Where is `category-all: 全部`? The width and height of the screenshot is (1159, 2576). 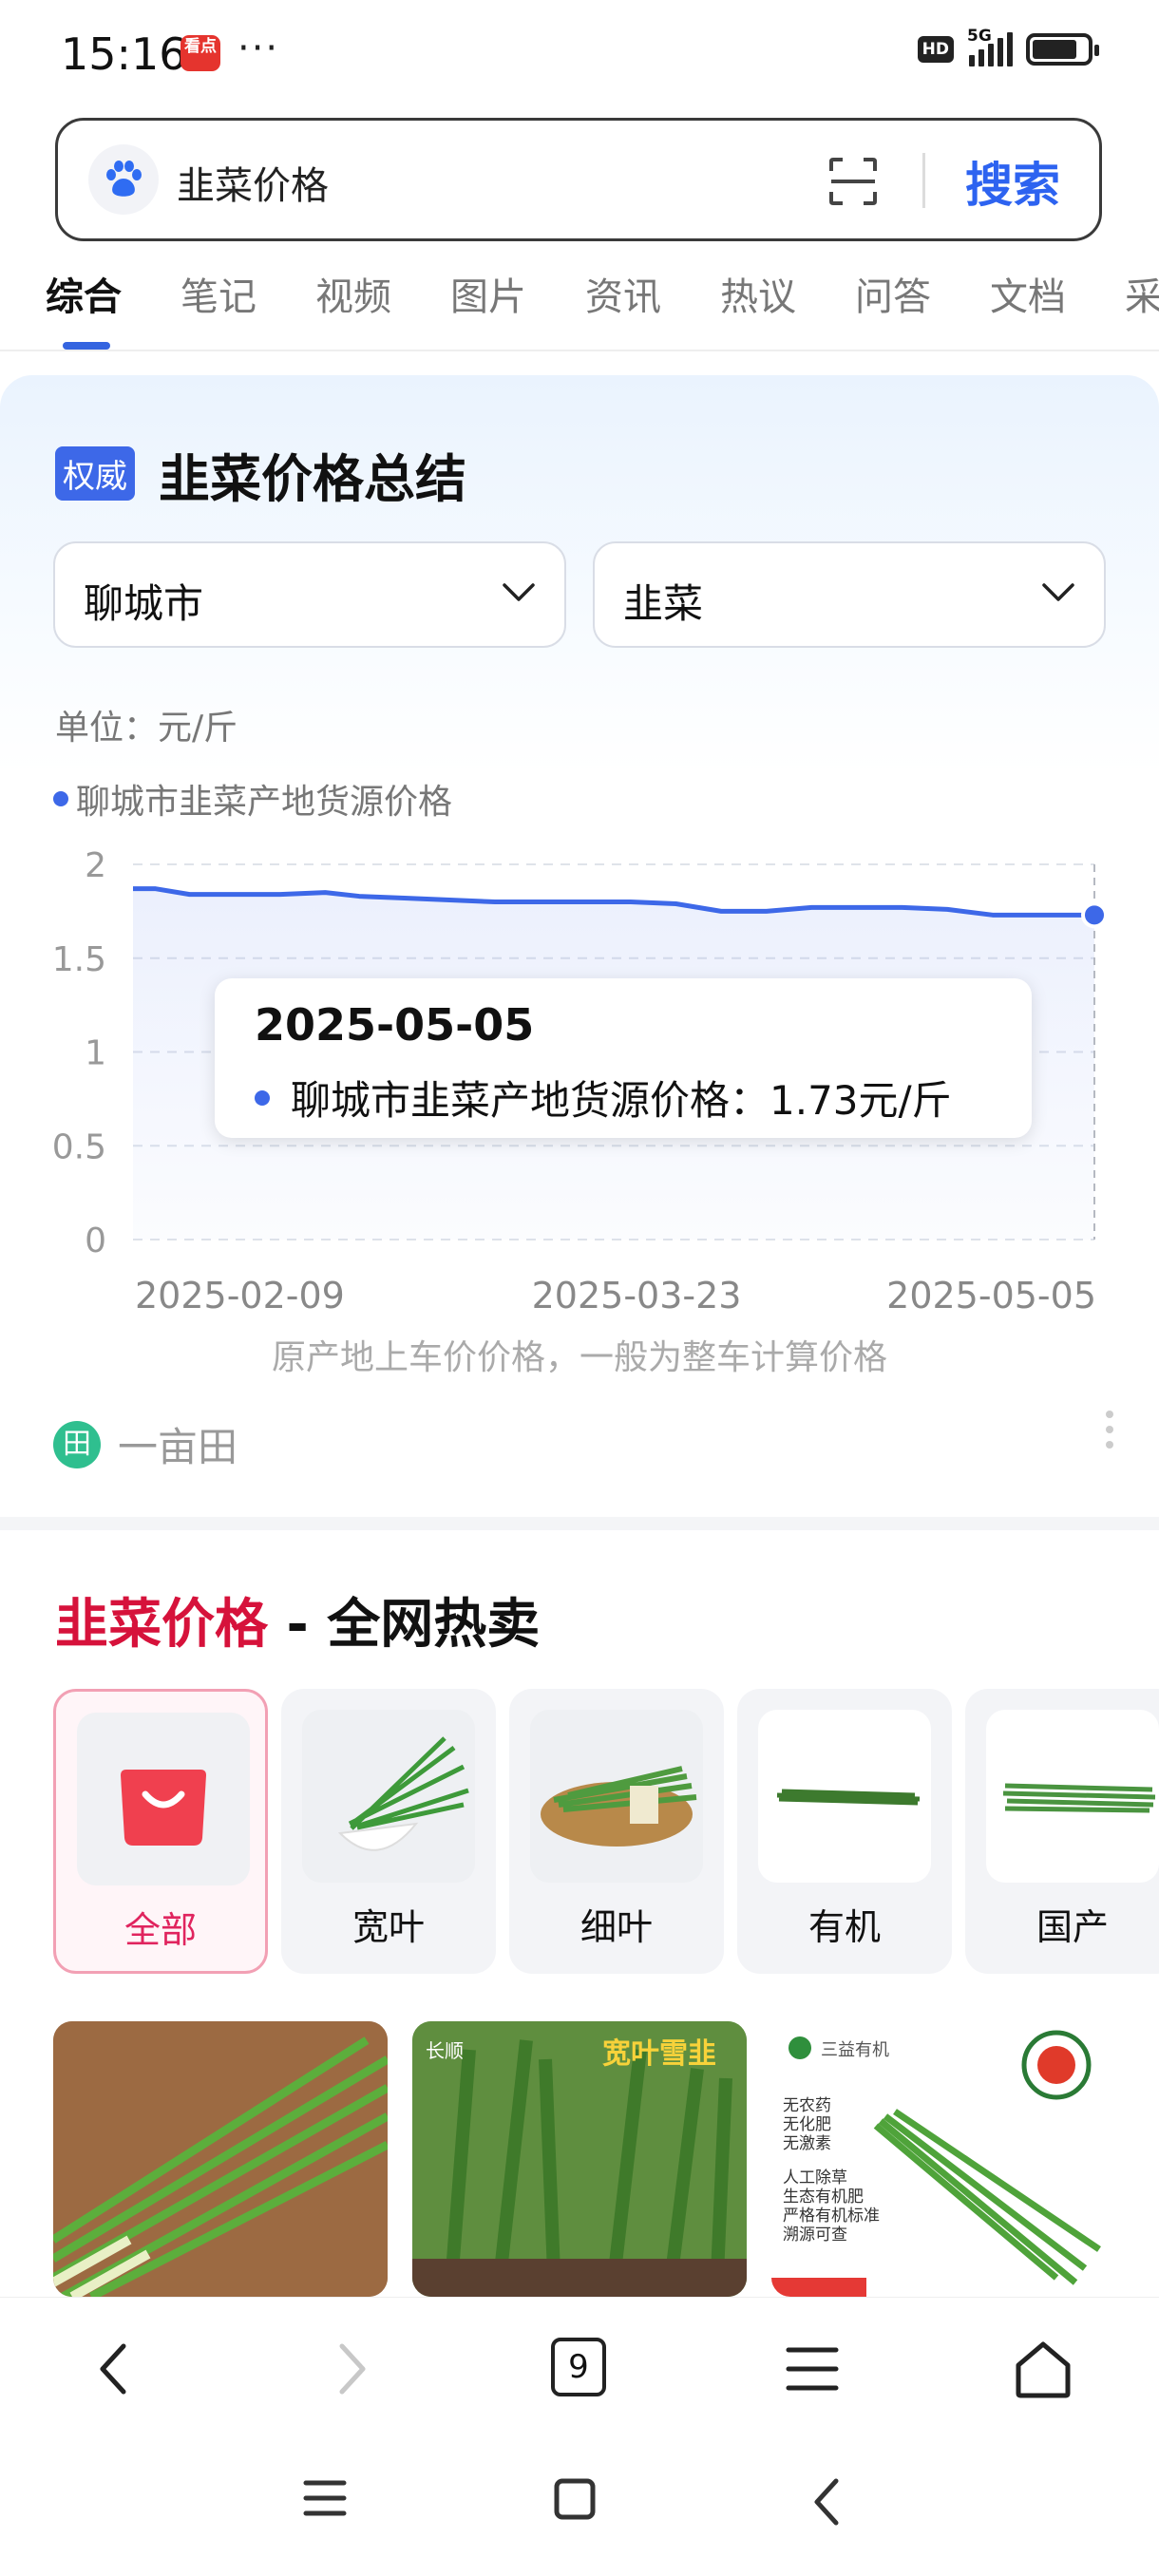 category-all: 全部 is located at coordinates (160, 1831).